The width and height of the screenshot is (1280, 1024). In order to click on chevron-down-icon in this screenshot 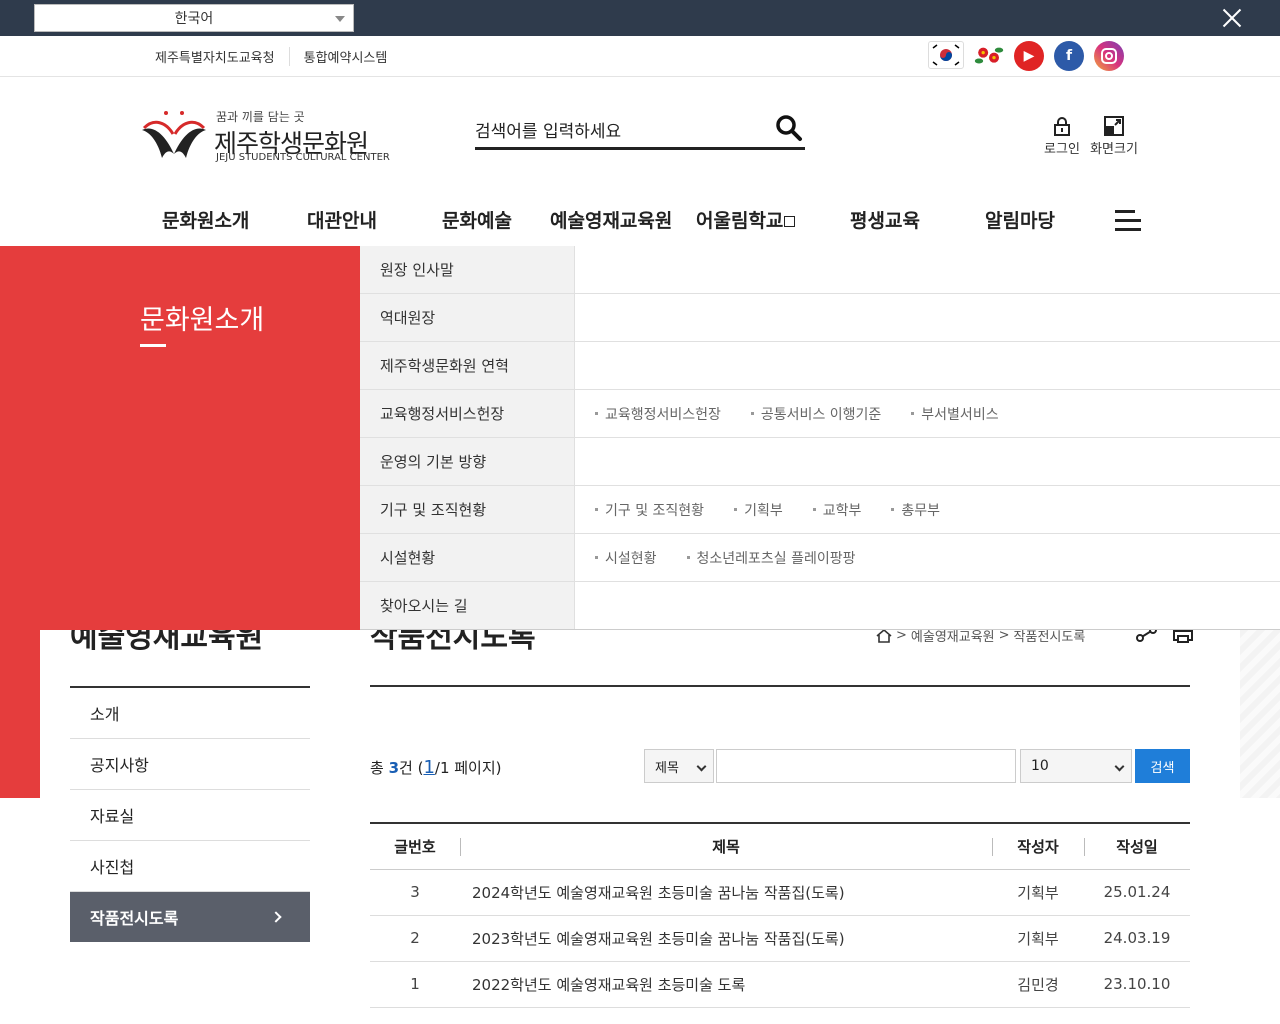, I will do `click(1119, 766)`.